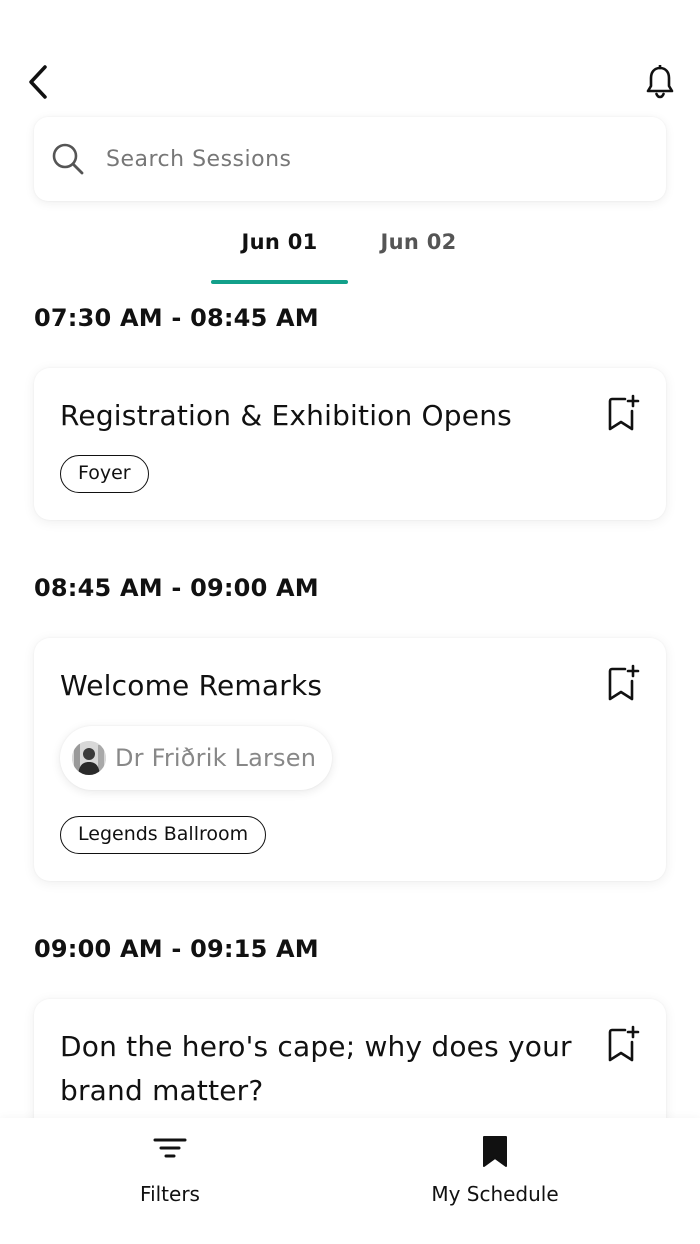 Image resolution: width=700 pixels, height=1244 pixels. What do you see at coordinates (495, 1181) in the screenshot?
I see `my-schedule-button: My Schedule` at bounding box center [495, 1181].